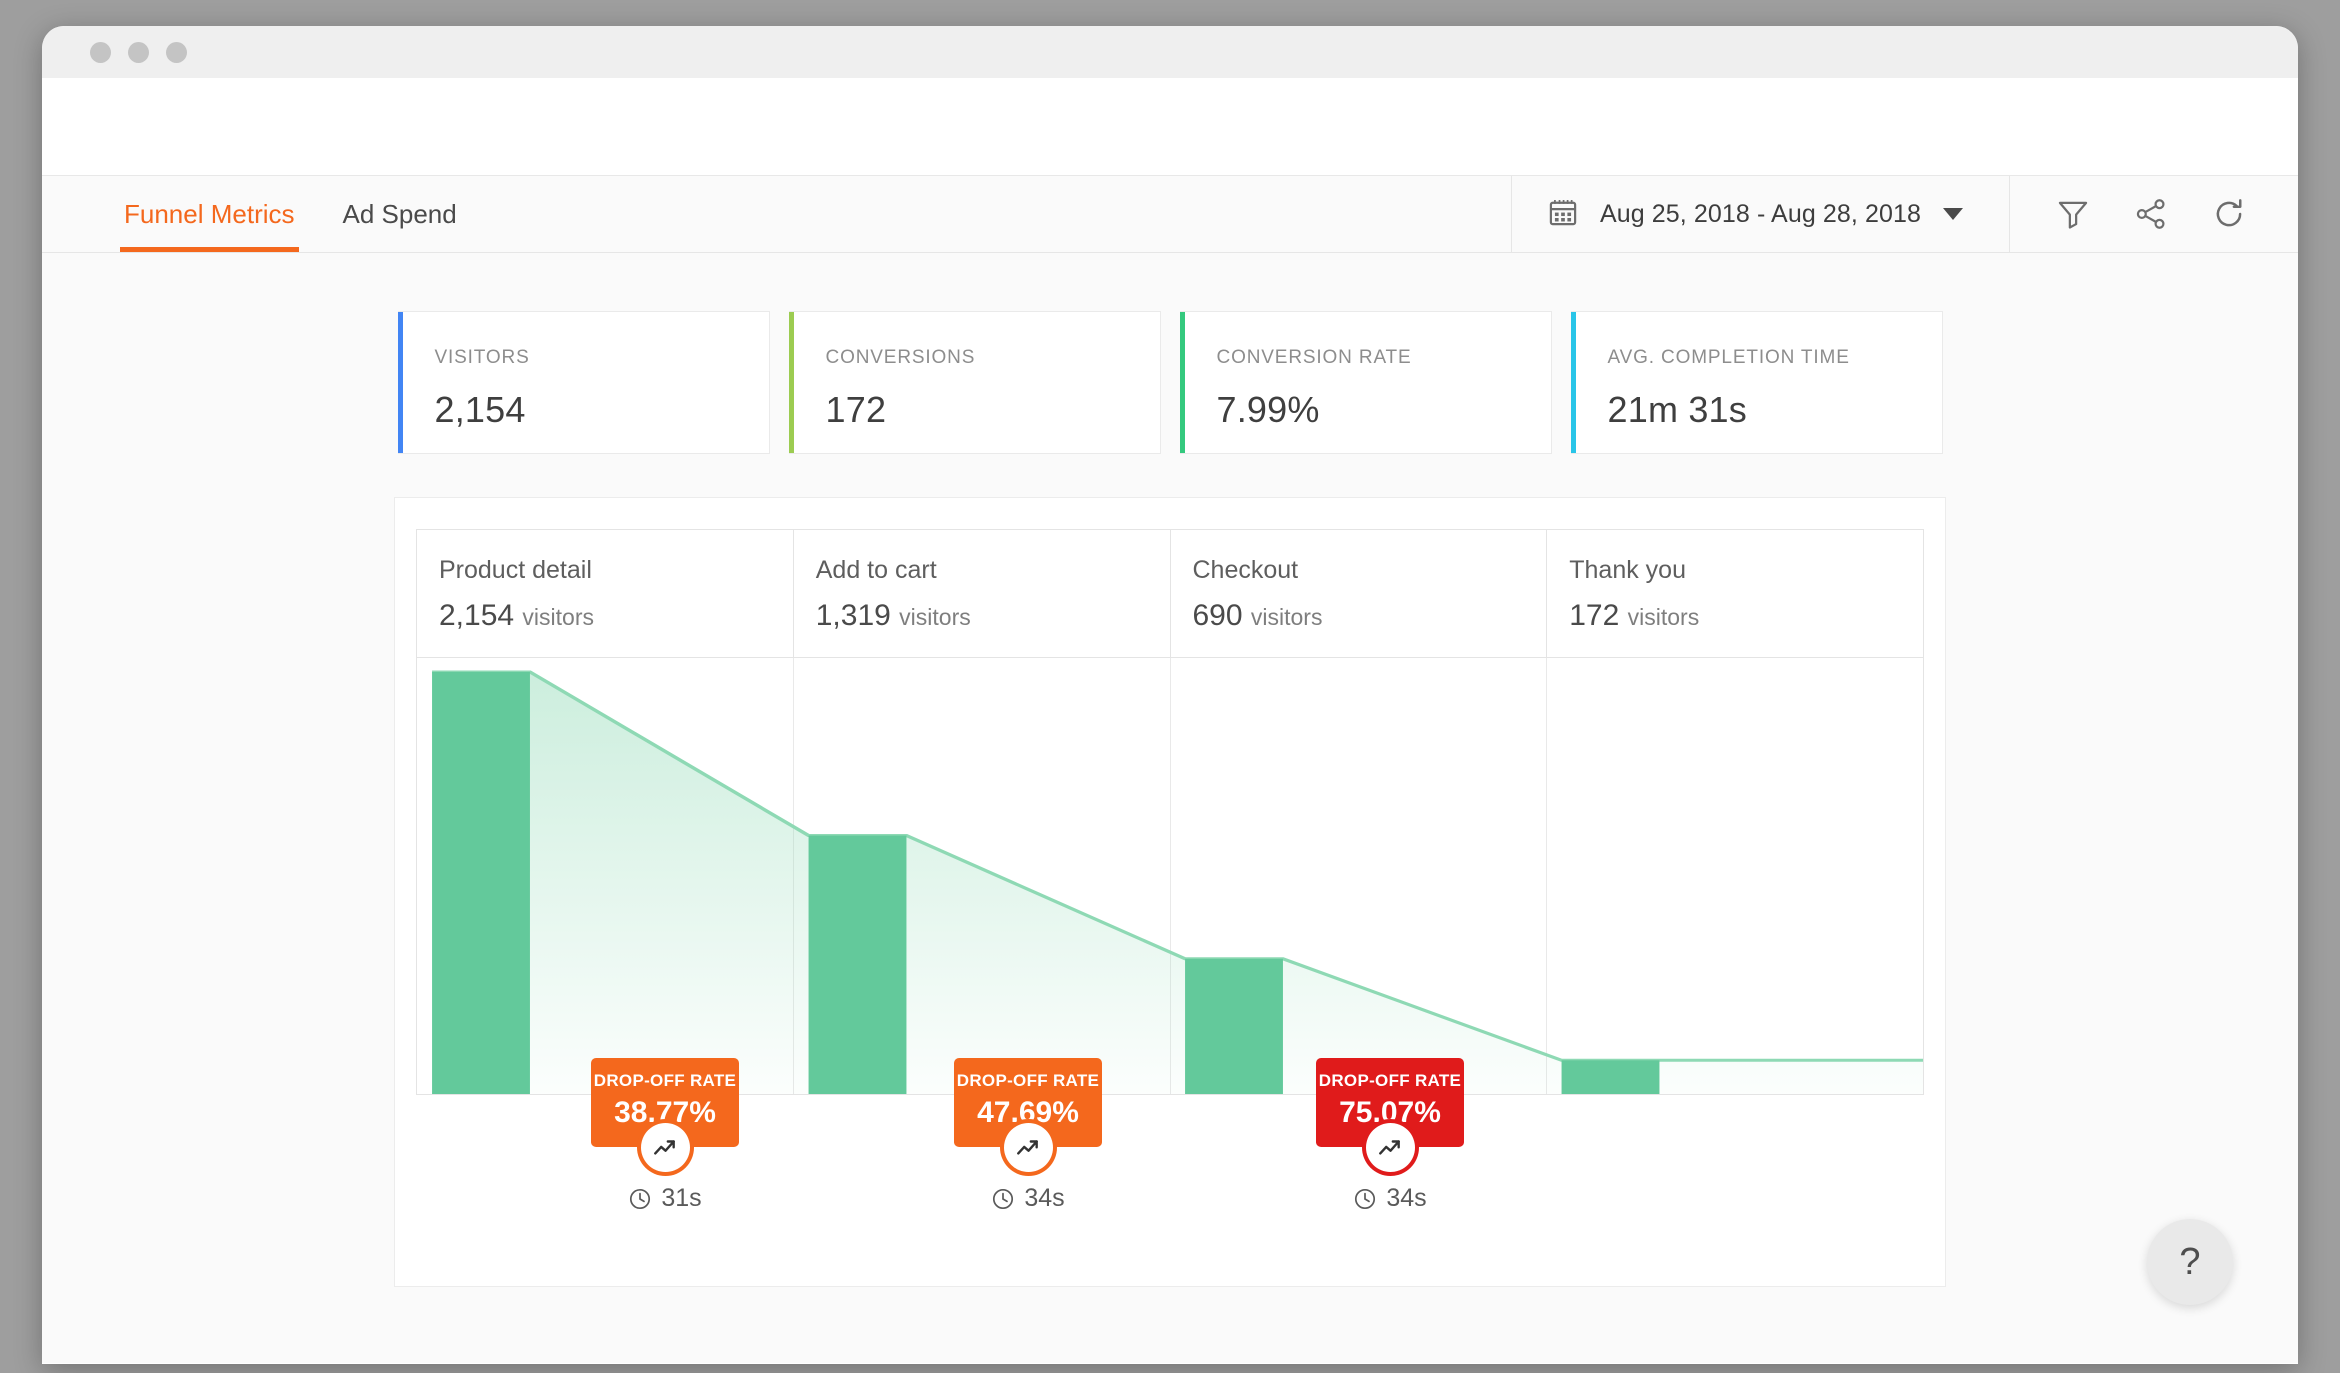 The image size is (2340, 1373). What do you see at coordinates (982, 593) in the screenshot?
I see `funnel-step-add-to-cart: Add to cart 1,319 visitors` at bounding box center [982, 593].